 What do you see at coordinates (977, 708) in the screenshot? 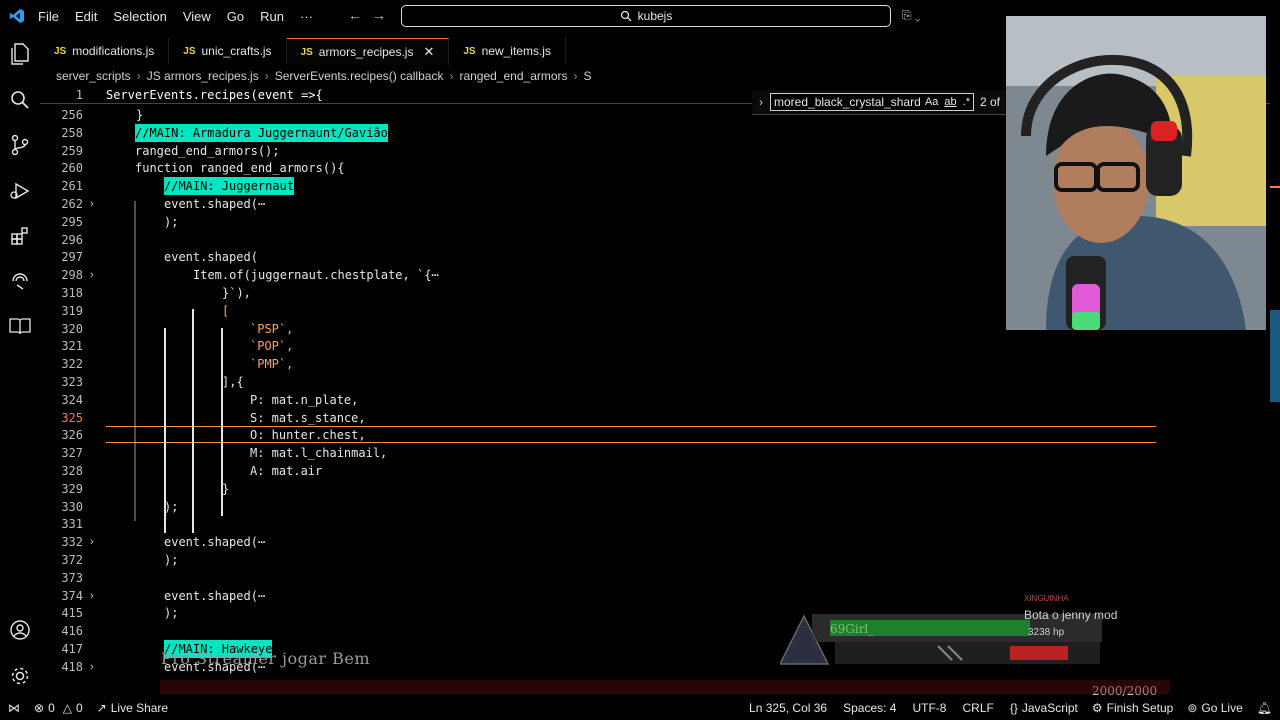
I see `line-ending: CRLF` at bounding box center [977, 708].